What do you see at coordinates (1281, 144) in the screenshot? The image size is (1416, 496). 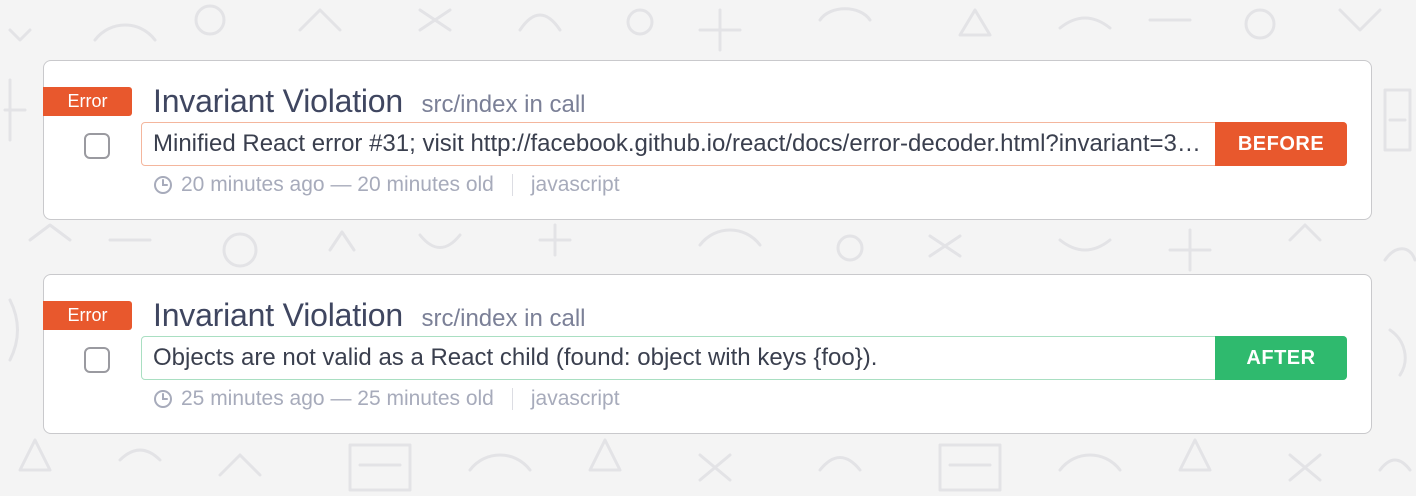 I see `before-tag: BEFORE` at bounding box center [1281, 144].